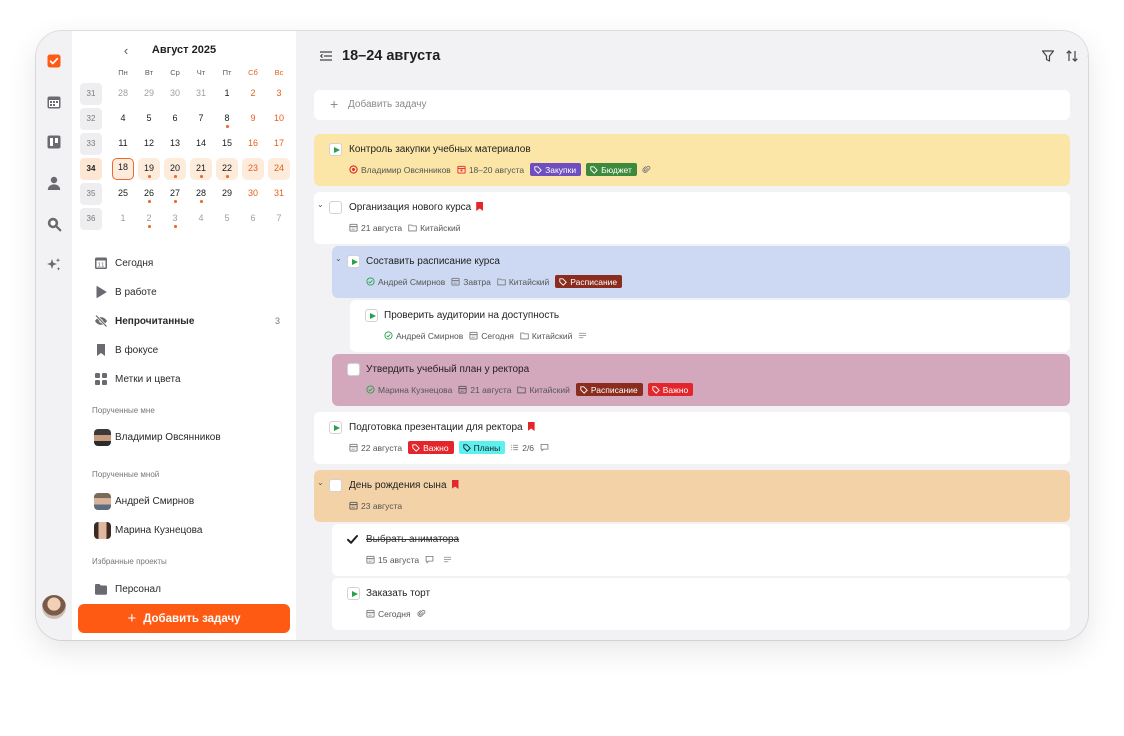 The width and height of the screenshot is (1124, 736). What do you see at coordinates (91, 169) in the screenshot?
I see `week-number: 34` at bounding box center [91, 169].